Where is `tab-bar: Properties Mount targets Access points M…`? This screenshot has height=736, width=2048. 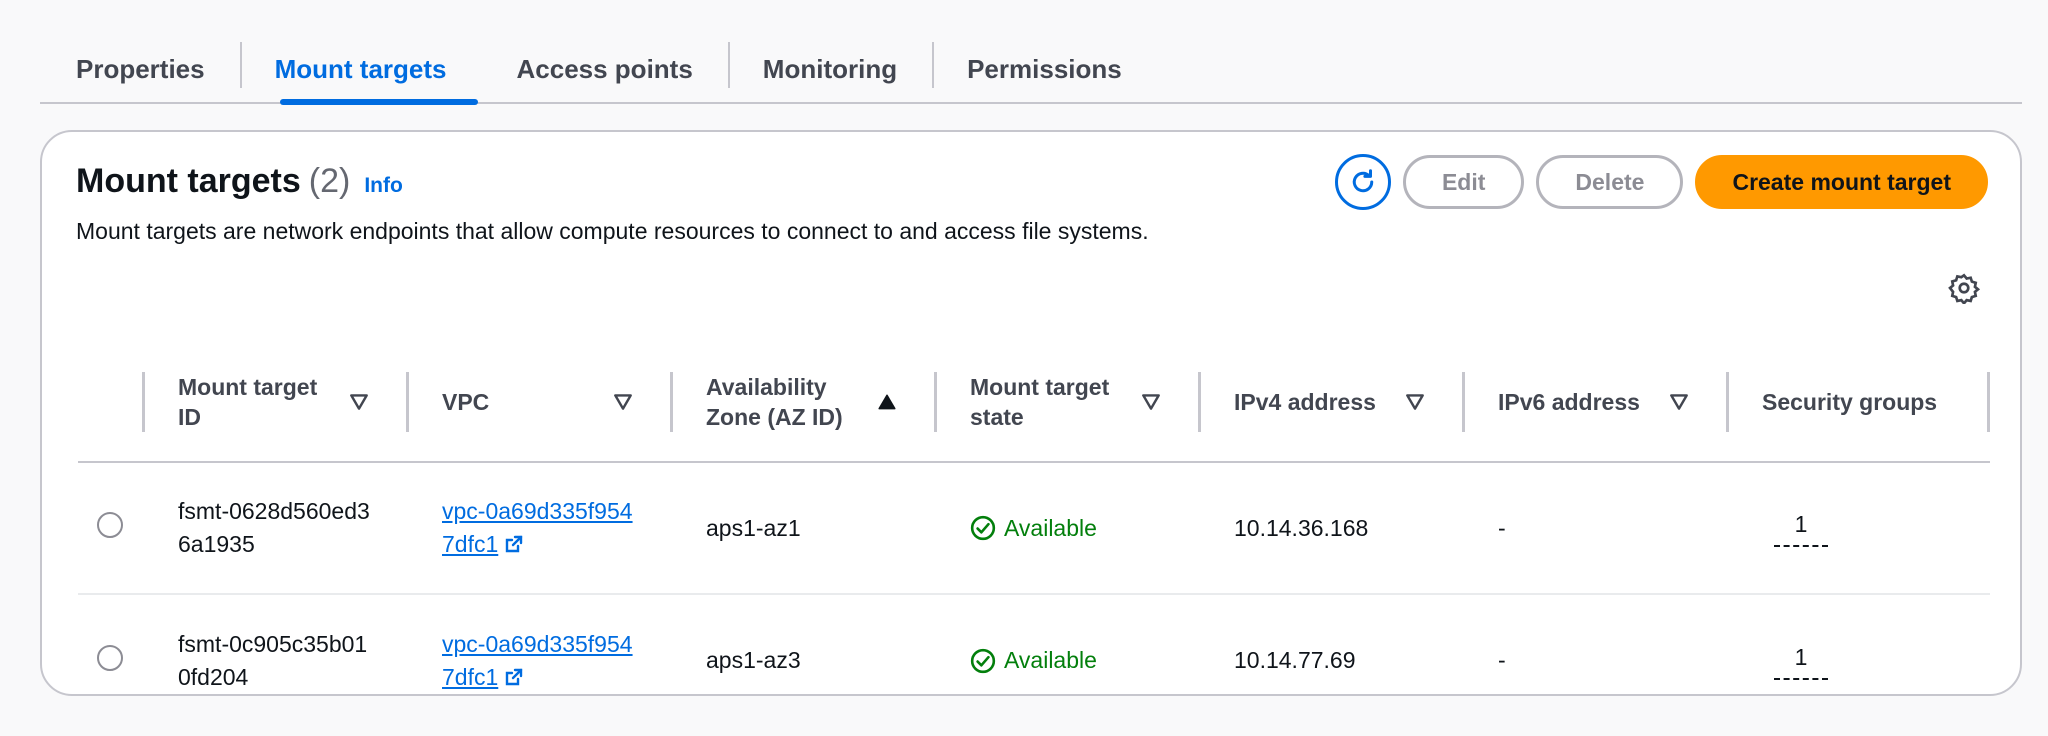
tab-bar: Properties Mount targets Access points M… is located at coordinates (1031, 70).